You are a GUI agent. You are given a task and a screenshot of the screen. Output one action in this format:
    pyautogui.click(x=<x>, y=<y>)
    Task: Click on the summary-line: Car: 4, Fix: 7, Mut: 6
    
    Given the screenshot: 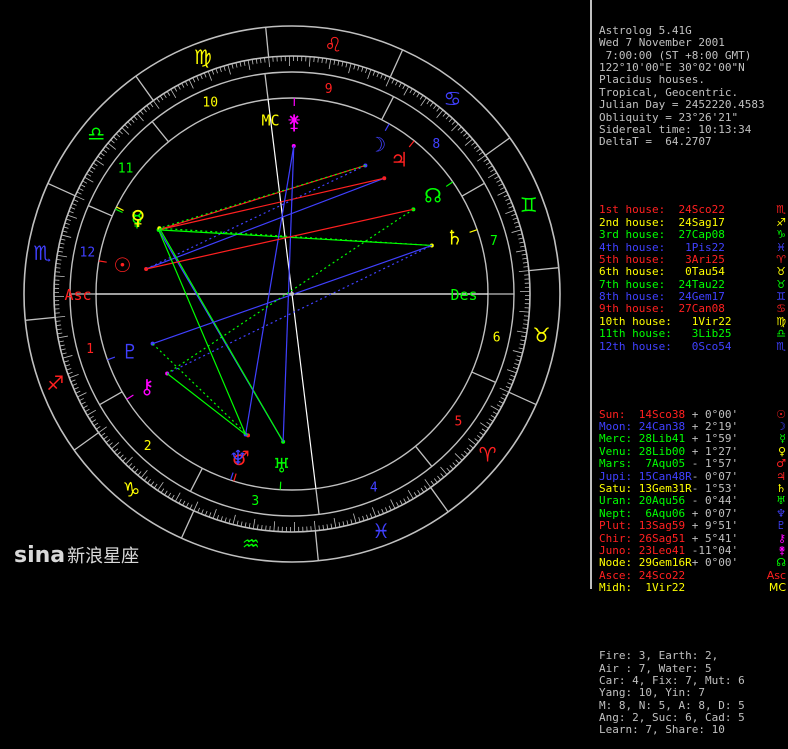 What is the action you would take?
    pyautogui.click(x=693, y=681)
    